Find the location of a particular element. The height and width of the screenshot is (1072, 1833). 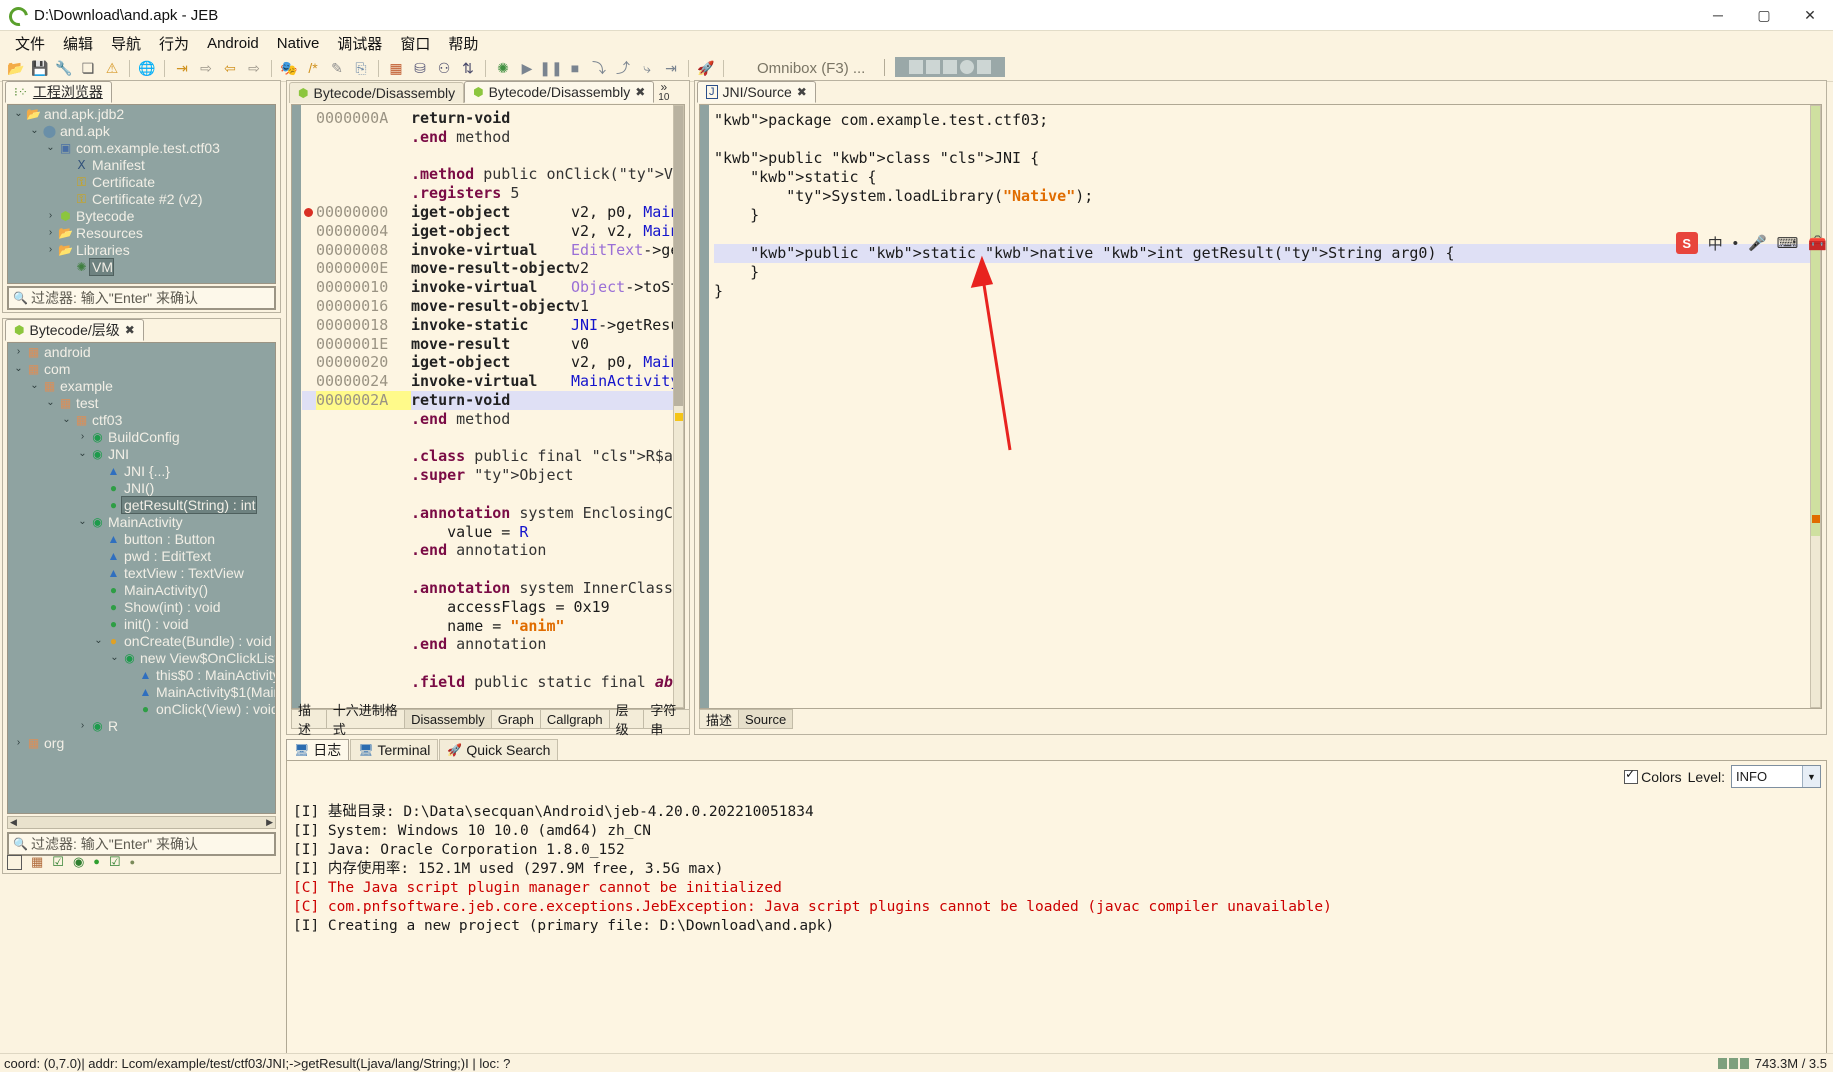

hierarchy-node-row: ⌄ ▦ ctf03 is located at coordinates (141, 419).